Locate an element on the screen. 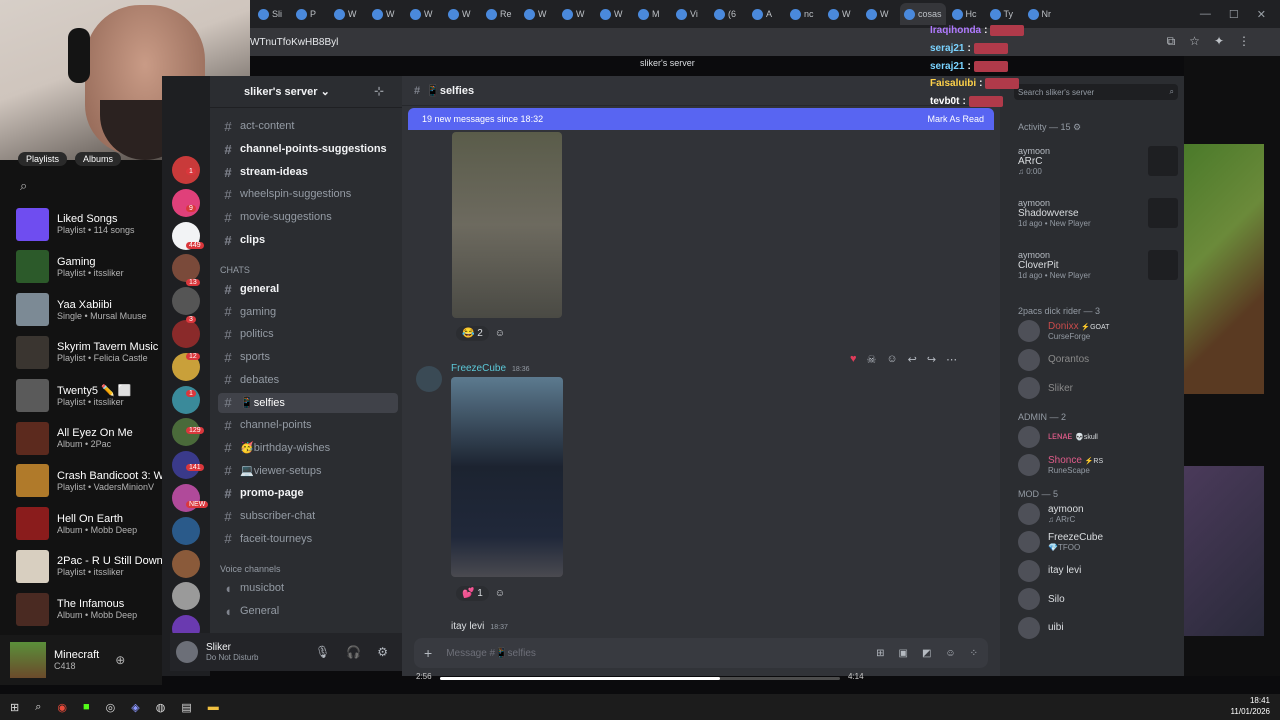 The height and width of the screenshot is (720, 1280). channel-item: # 📱selfies is located at coordinates (308, 402).